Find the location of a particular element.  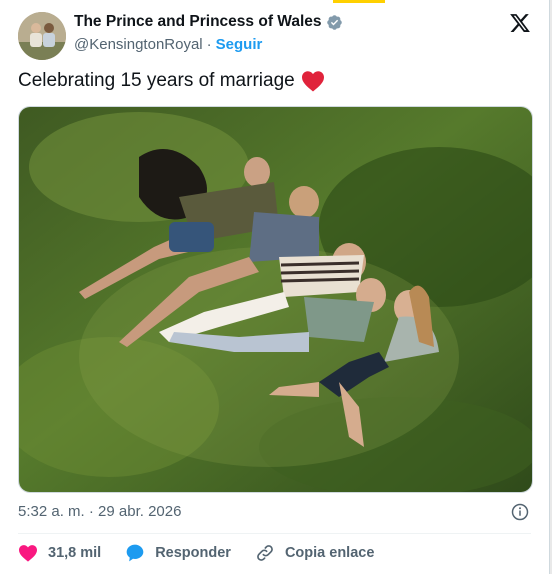

handle-row: @KensingtonRoyal · Seguir is located at coordinates (168, 44).